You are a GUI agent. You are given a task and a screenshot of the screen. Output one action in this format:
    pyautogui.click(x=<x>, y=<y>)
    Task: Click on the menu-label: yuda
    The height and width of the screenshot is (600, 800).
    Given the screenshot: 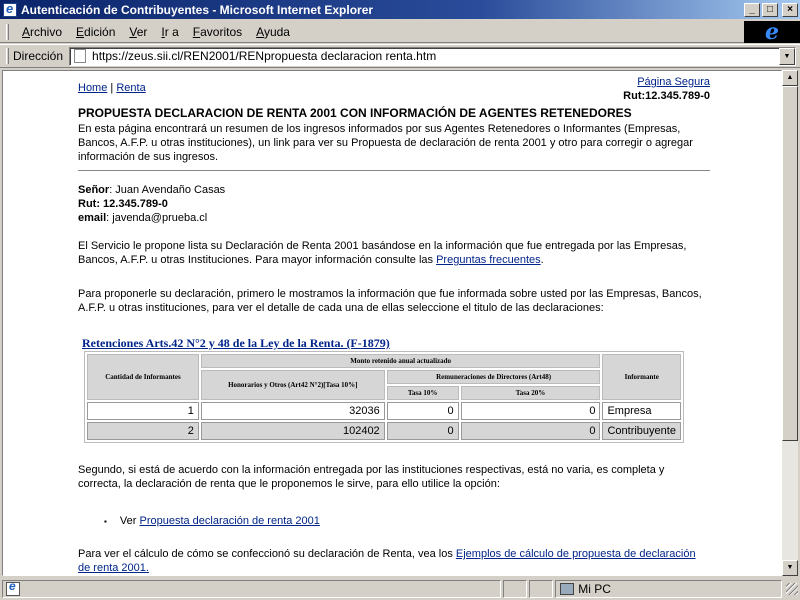 What is the action you would take?
    pyautogui.click(x=276, y=31)
    